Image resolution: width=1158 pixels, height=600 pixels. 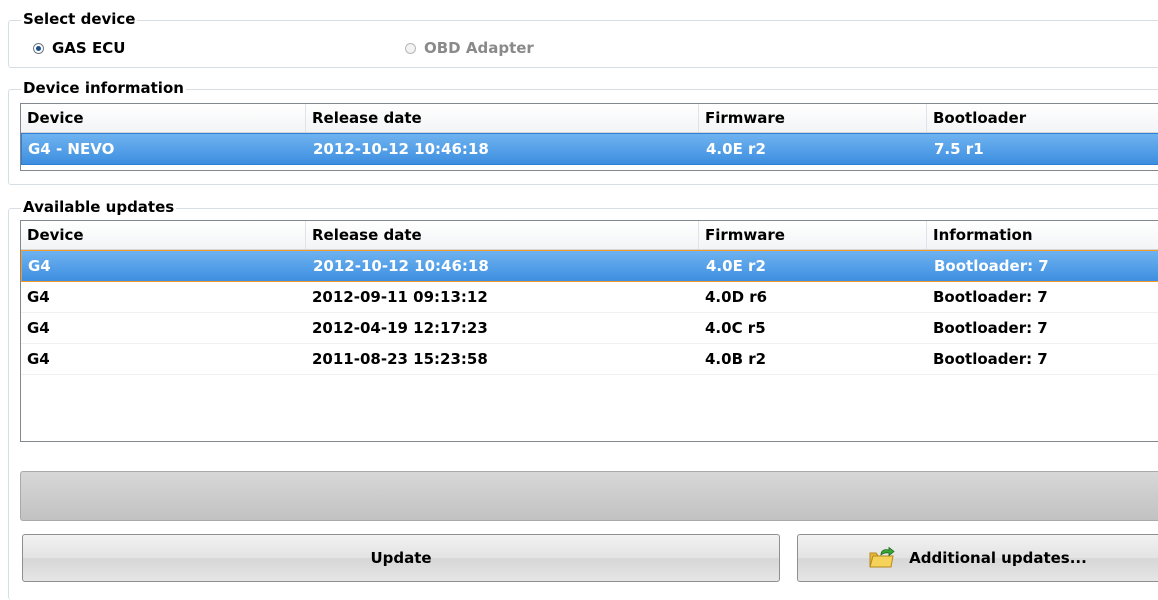 I want to click on radio-gas-ecu: GAS ECU, so click(x=79, y=48).